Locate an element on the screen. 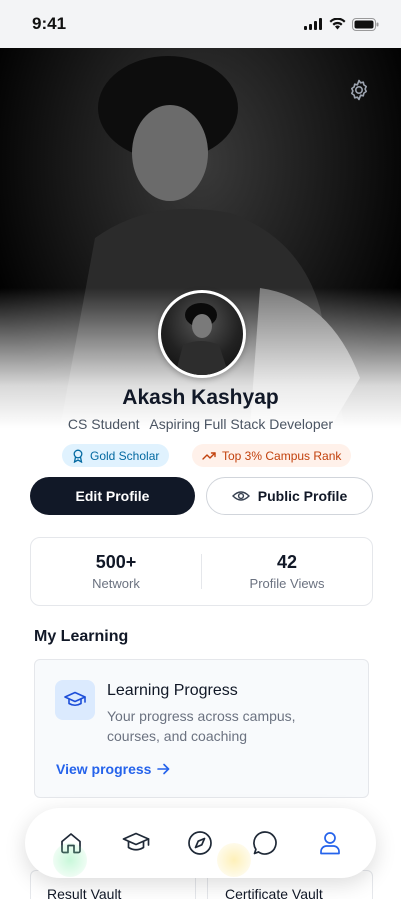 The height and width of the screenshot is (899, 401). nav-home is located at coordinates (71, 850).